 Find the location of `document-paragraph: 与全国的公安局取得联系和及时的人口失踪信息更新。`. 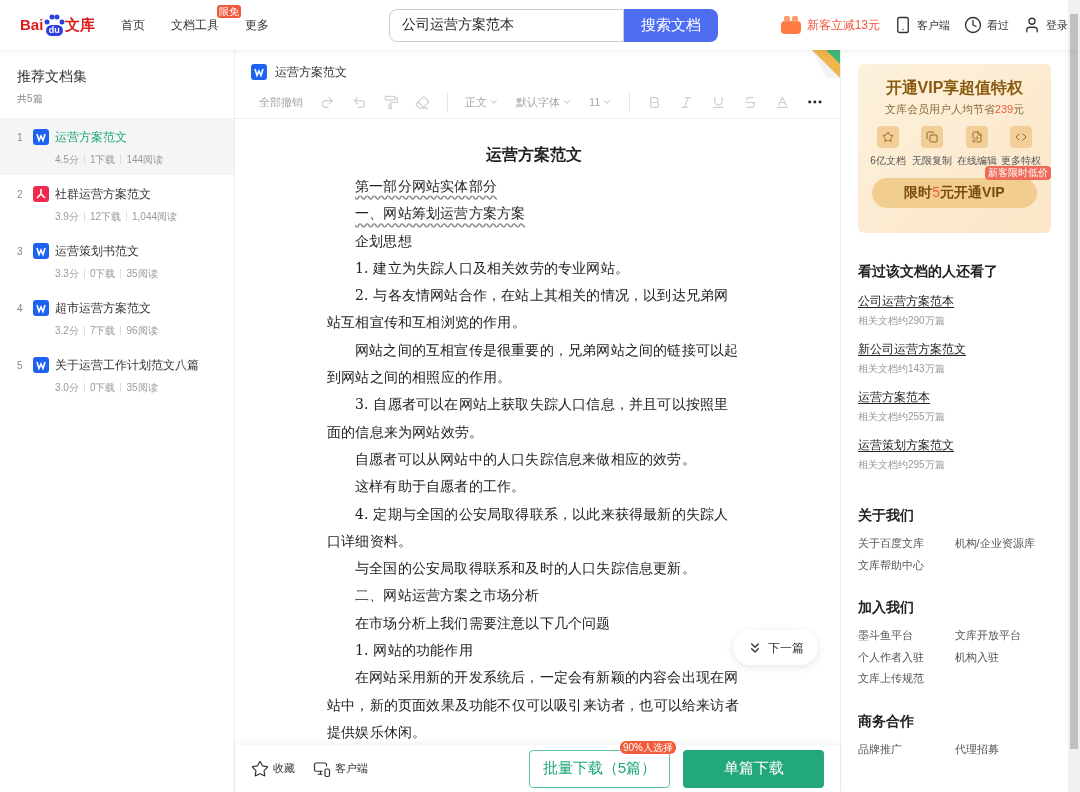

document-paragraph: 与全国的公安局取得联系和及时的人口失踪信息更新。 is located at coordinates (525, 569).